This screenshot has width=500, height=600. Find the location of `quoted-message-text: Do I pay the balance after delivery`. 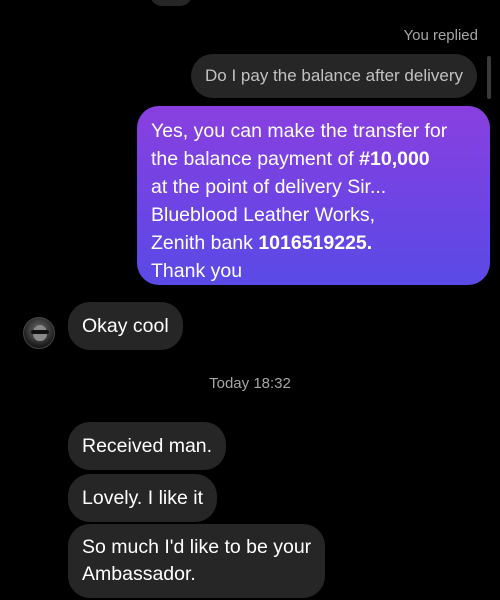

quoted-message-text: Do I pay the balance after delivery is located at coordinates (334, 75).